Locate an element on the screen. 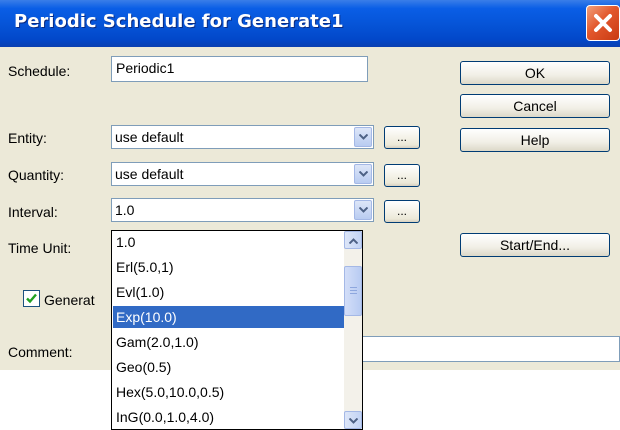 This screenshot has height=430, width=620. scroll-up-button is located at coordinates (353, 240).